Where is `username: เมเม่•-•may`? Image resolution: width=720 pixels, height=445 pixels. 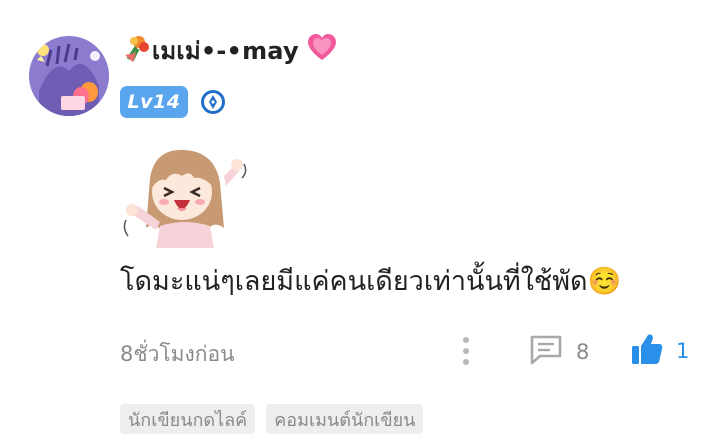 username: เมเม่•-•may is located at coordinates (225, 50).